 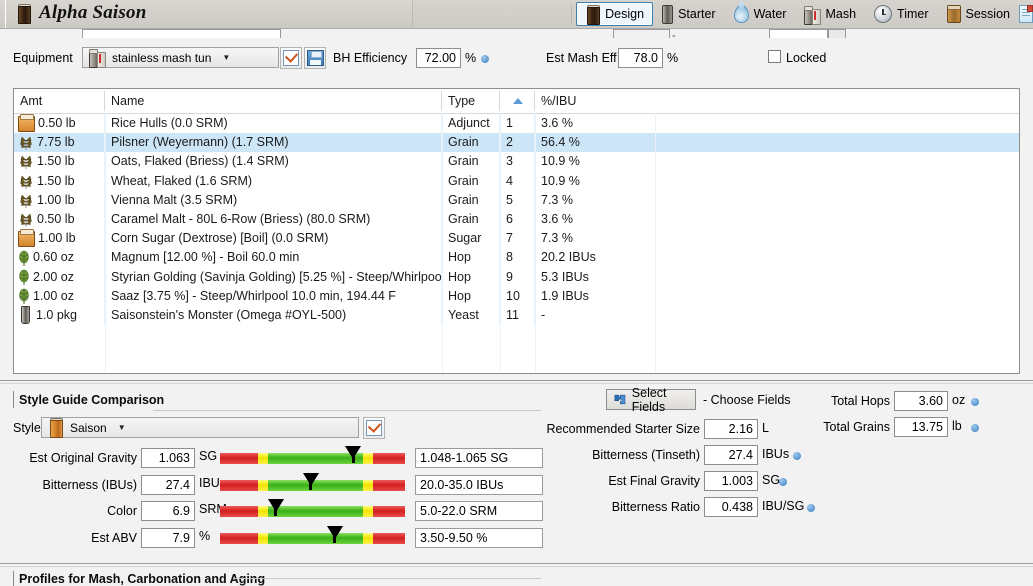 What do you see at coordinates (921, 401) in the screenshot?
I see `stat-value-input: 3.60` at bounding box center [921, 401].